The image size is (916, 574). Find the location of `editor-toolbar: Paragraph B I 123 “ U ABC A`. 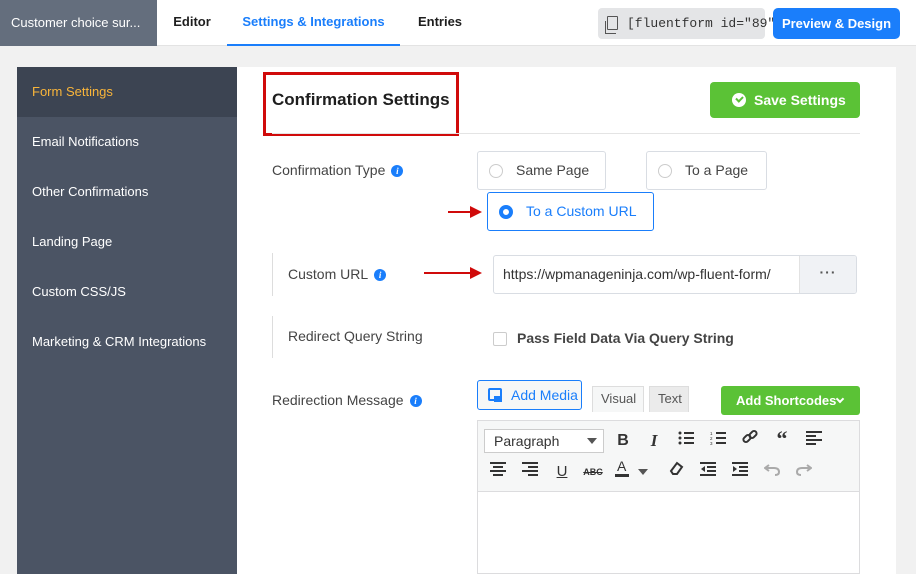

editor-toolbar: Paragraph B I 123 “ U ABC A is located at coordinates (668, 456).